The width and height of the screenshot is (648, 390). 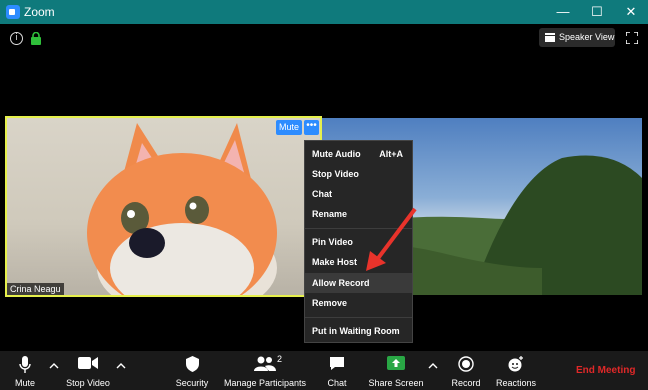 I want to click on menu-item-remove: Remove, so click(x=358, y=303).